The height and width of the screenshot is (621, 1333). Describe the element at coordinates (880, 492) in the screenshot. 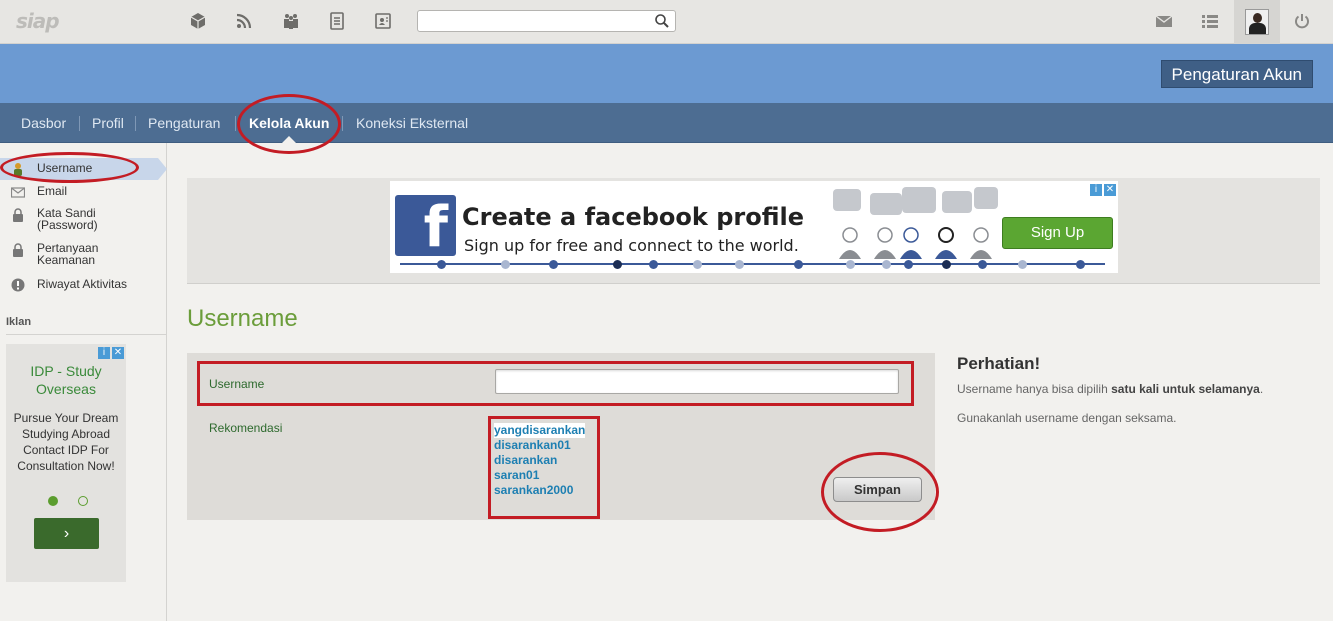

I see `annotation-circle-save` at that location.